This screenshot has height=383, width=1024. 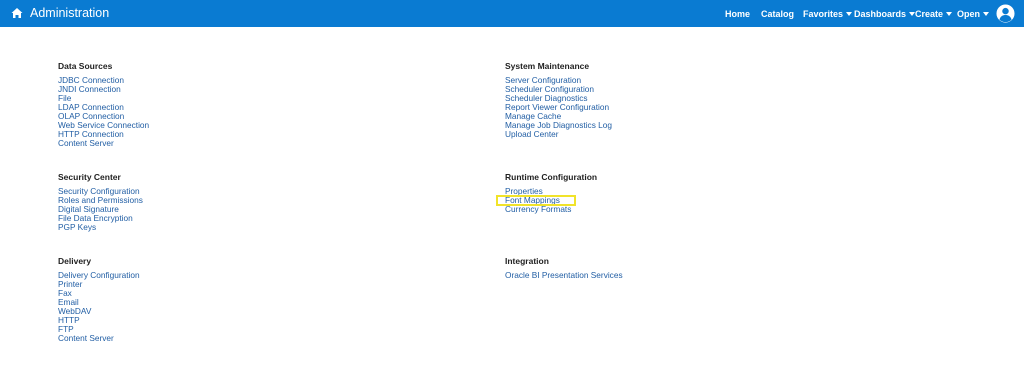 I want to click on section-title: Security Center, so click(x=89, y=177).